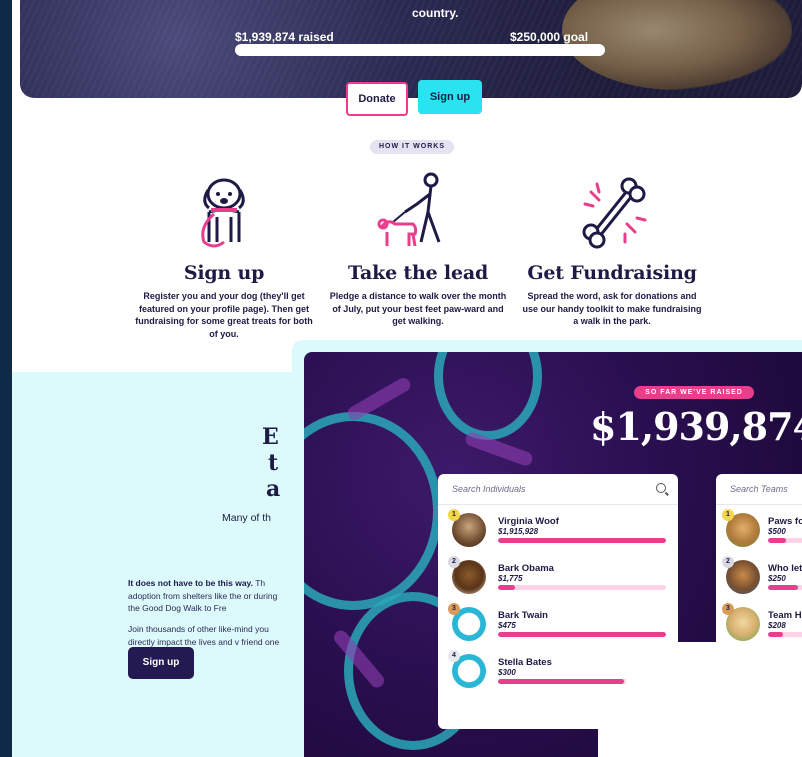 The width and height of the screenshot is (802, 757). Describe the element at coordinates (759, 575) in the screenshot. I see `team-row: 2 Who let t $250` at that location.